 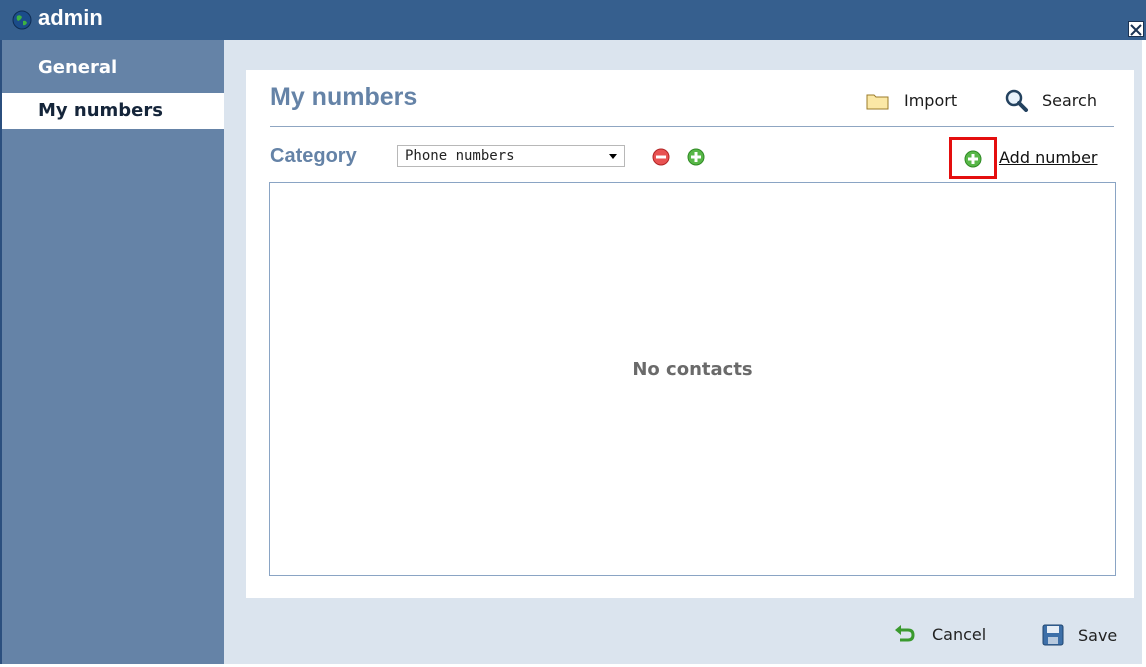 I want to click on add-category-button, so click(x=696, y=157).